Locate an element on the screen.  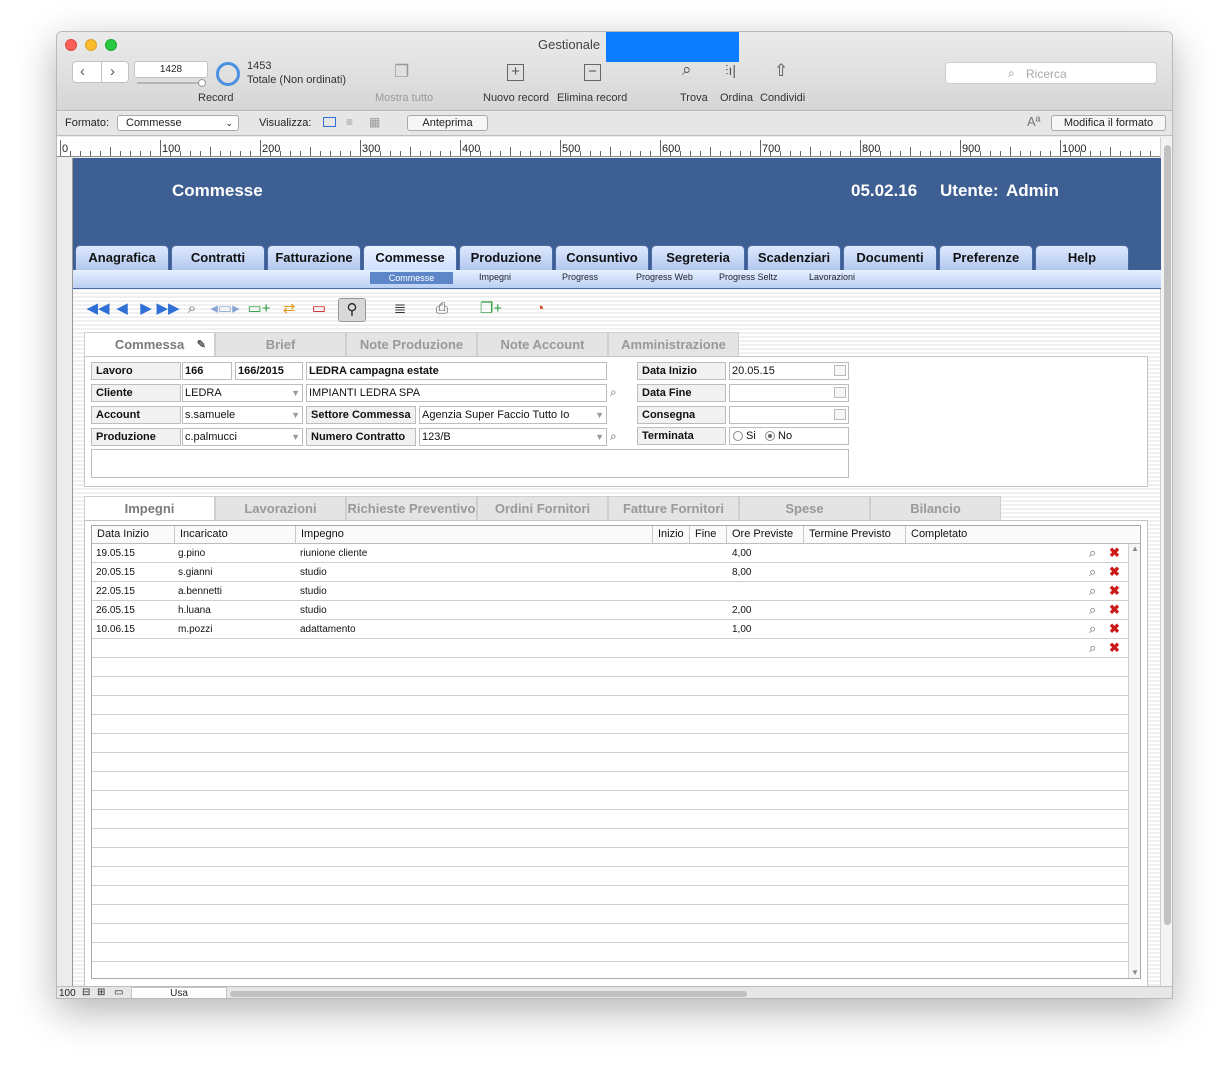
subtab-progress-seltz: Progress Seltz is located at coordinates (748, 277).